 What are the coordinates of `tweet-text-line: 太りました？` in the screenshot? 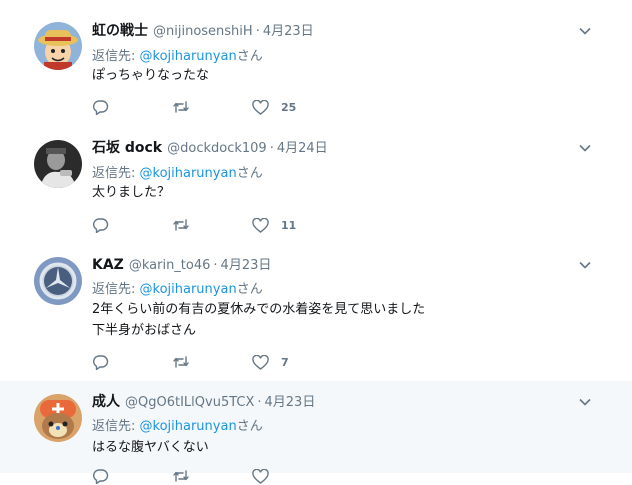 It's located at (131, 192).